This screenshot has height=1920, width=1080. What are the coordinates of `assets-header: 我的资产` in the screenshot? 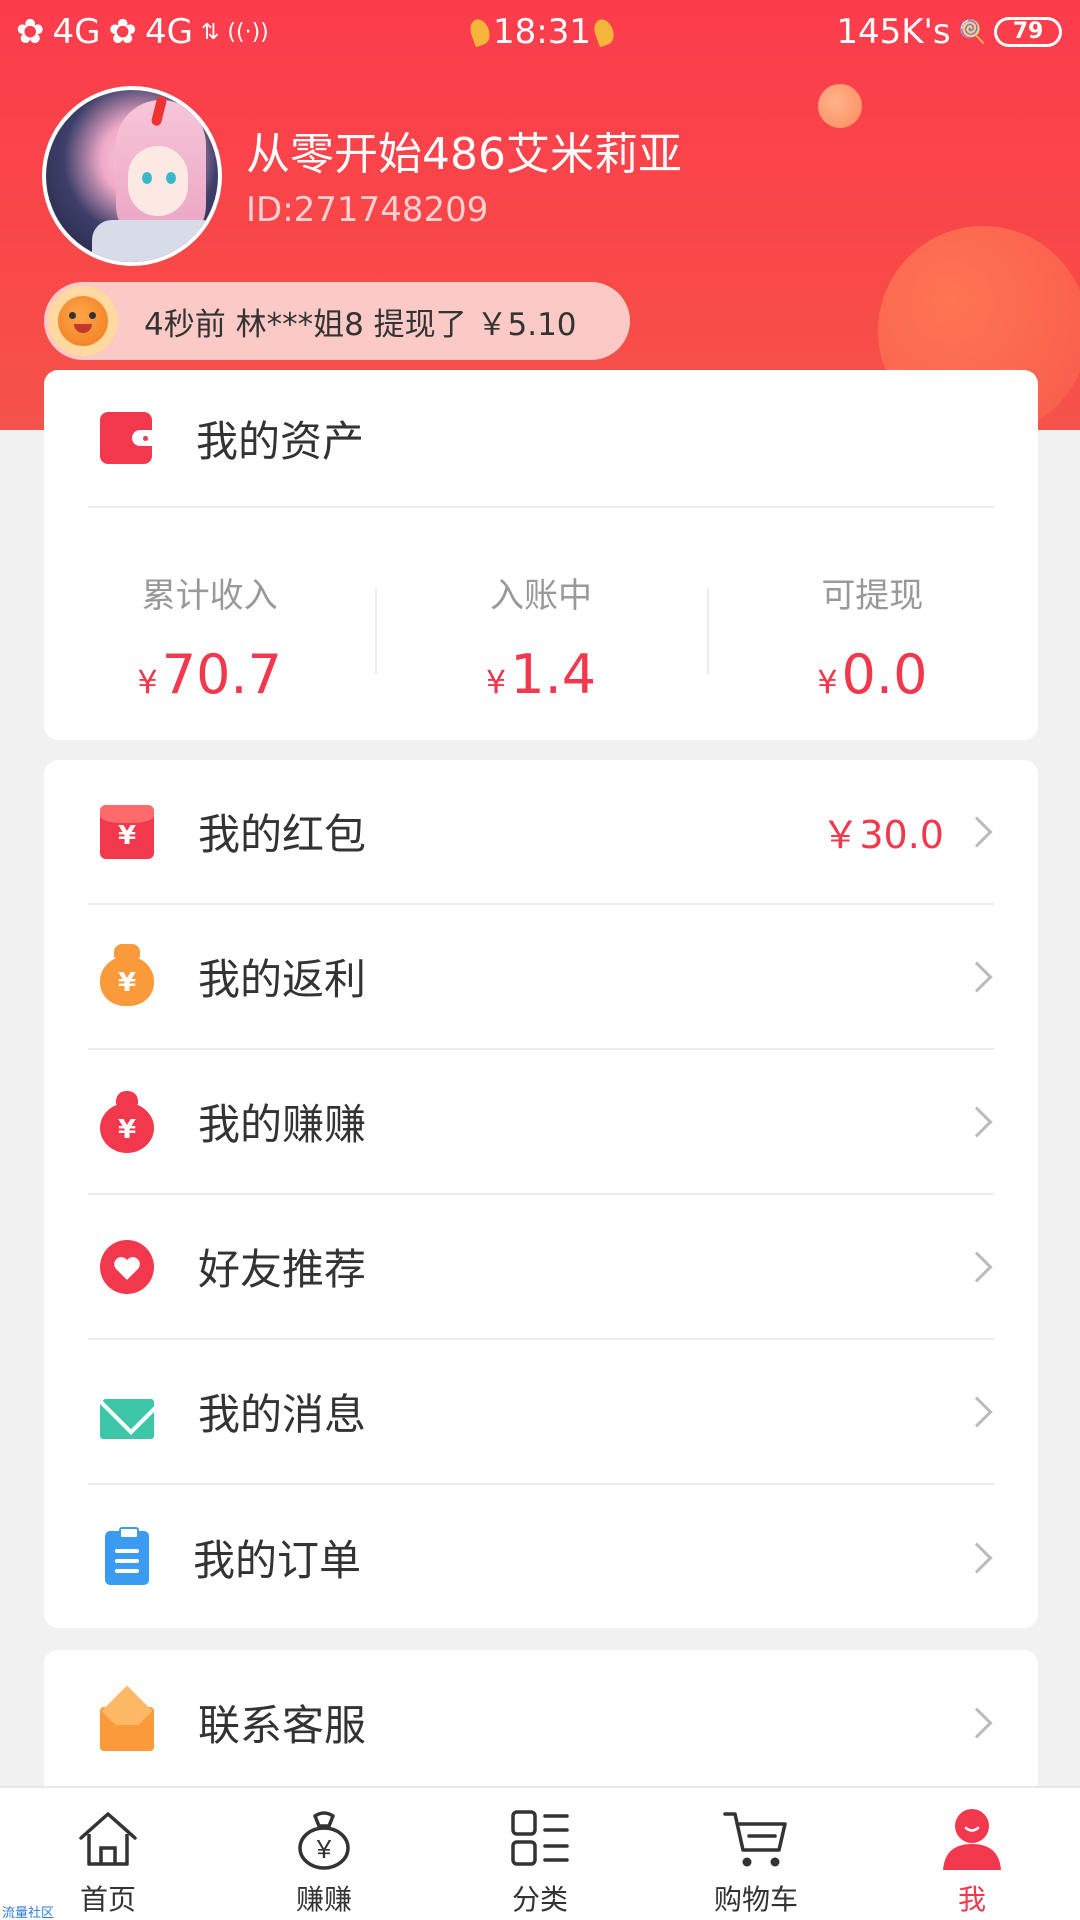 It's located at (541, 439).